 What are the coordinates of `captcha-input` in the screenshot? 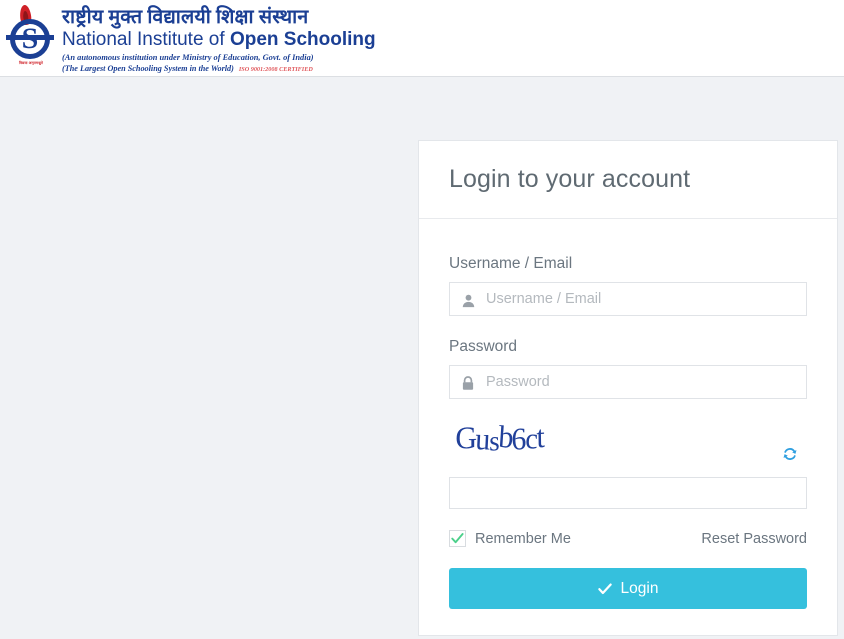 It's located at (628, 493).